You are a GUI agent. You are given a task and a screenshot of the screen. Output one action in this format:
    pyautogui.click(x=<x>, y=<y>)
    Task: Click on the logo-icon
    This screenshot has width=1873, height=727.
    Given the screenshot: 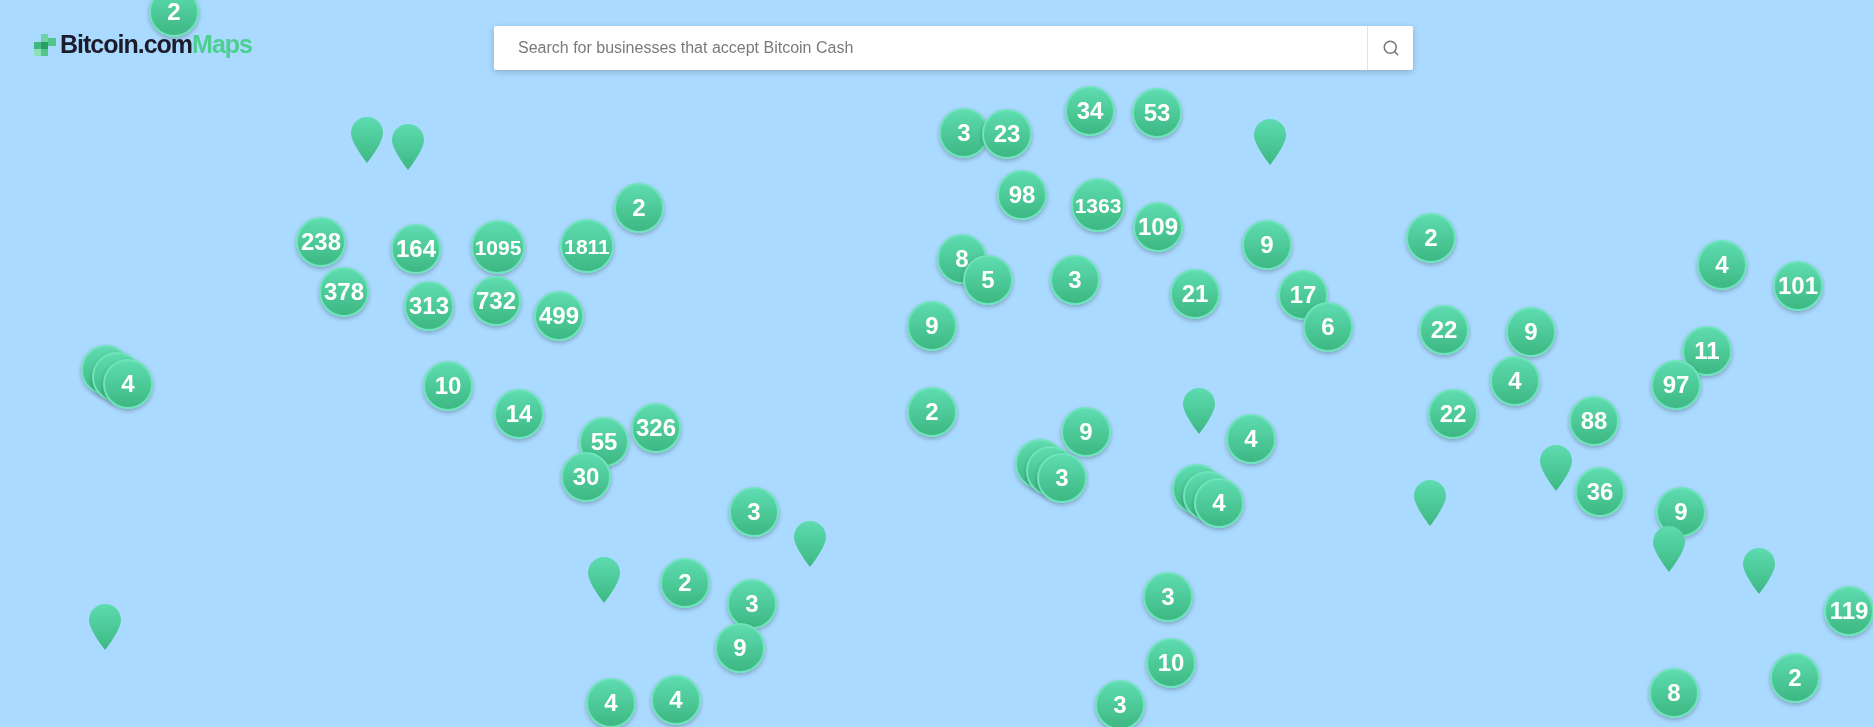 What is the action you would take?
    pyautogui.click(x=45, y=44)
    